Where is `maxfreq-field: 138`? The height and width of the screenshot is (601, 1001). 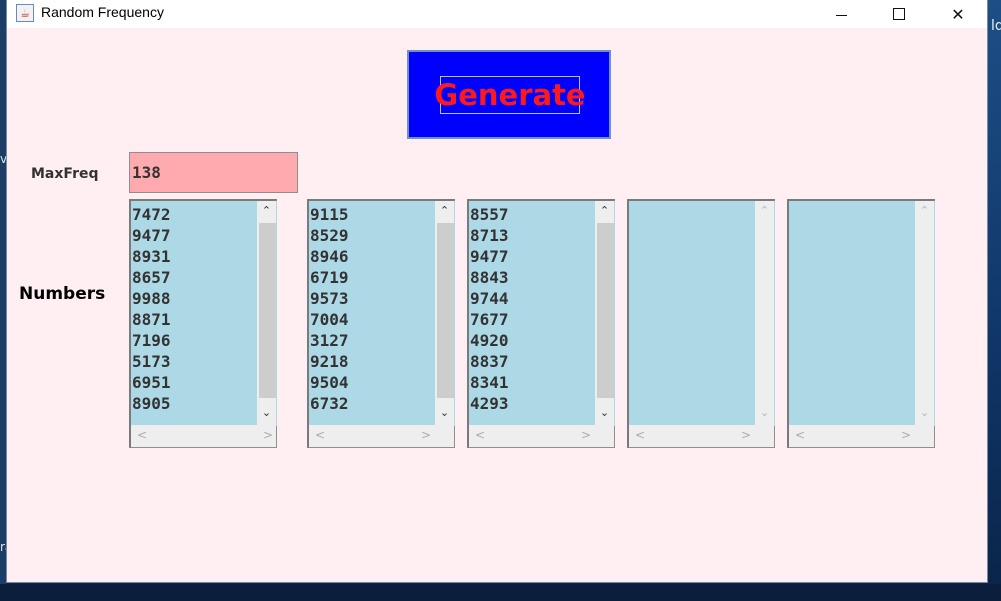
maxfreq-field: 138 is located at coordinates (213, 172).